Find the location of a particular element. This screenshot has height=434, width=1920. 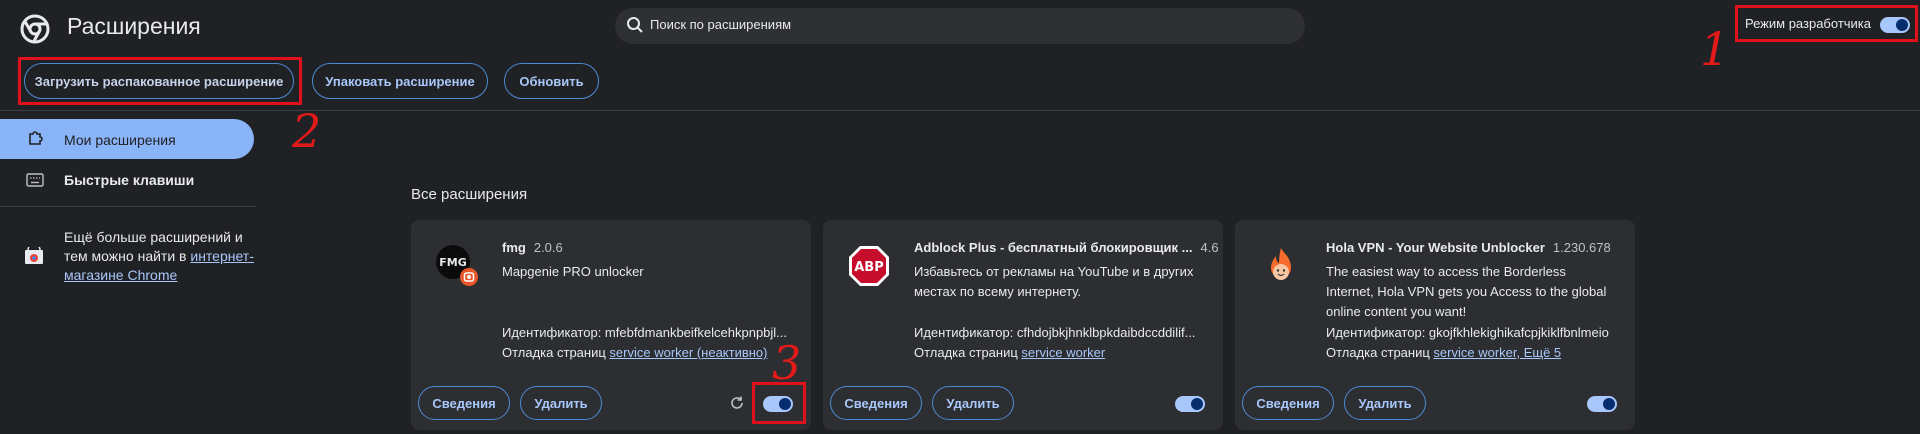

update-button: Обновить is located at coordinates (551, 81).